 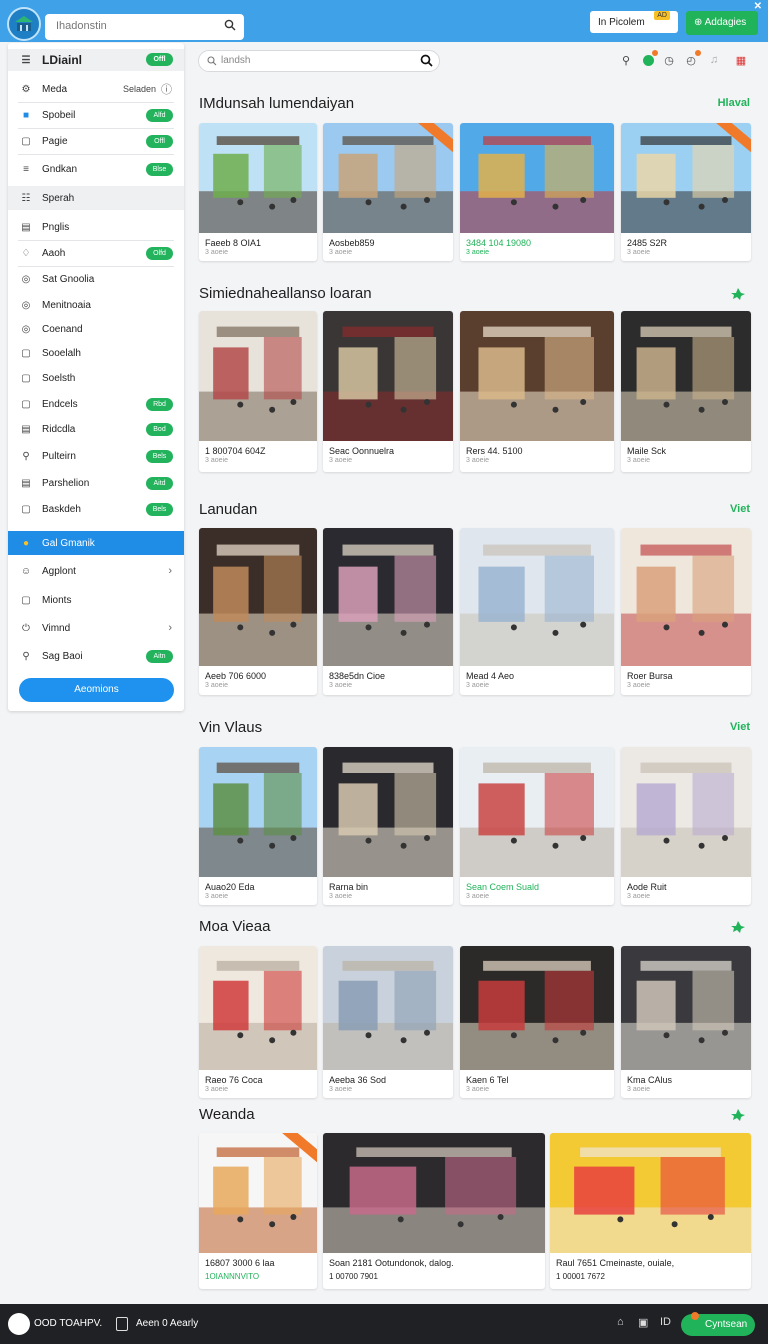 What do you see at coordinates (718, 1324) in the screenshot?
I see `bottom-action-button: Cyntsean` at bounding box center [718, 1324].